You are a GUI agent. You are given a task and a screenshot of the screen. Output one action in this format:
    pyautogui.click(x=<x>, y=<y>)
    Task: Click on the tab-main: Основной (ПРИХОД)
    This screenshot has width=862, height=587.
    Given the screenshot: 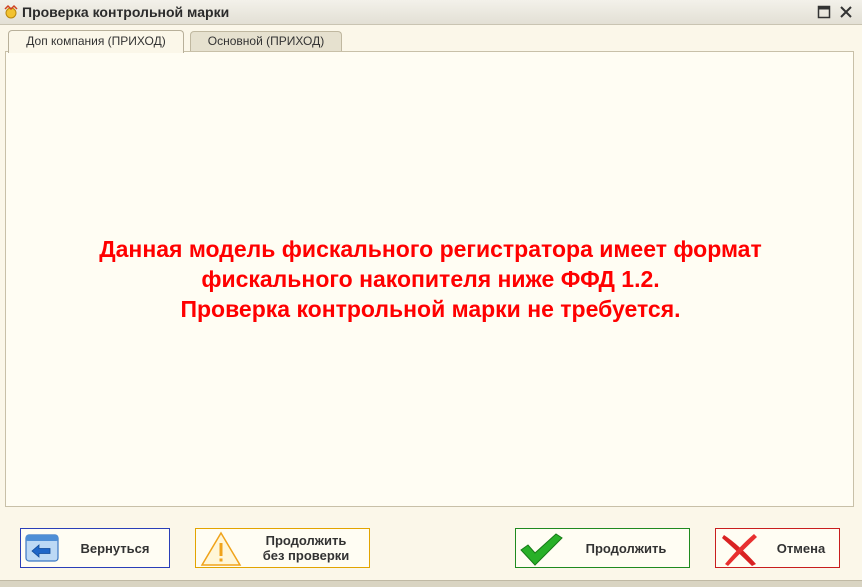 What is the action you would take?
    pyautogui.click(x=266, y=41)
    